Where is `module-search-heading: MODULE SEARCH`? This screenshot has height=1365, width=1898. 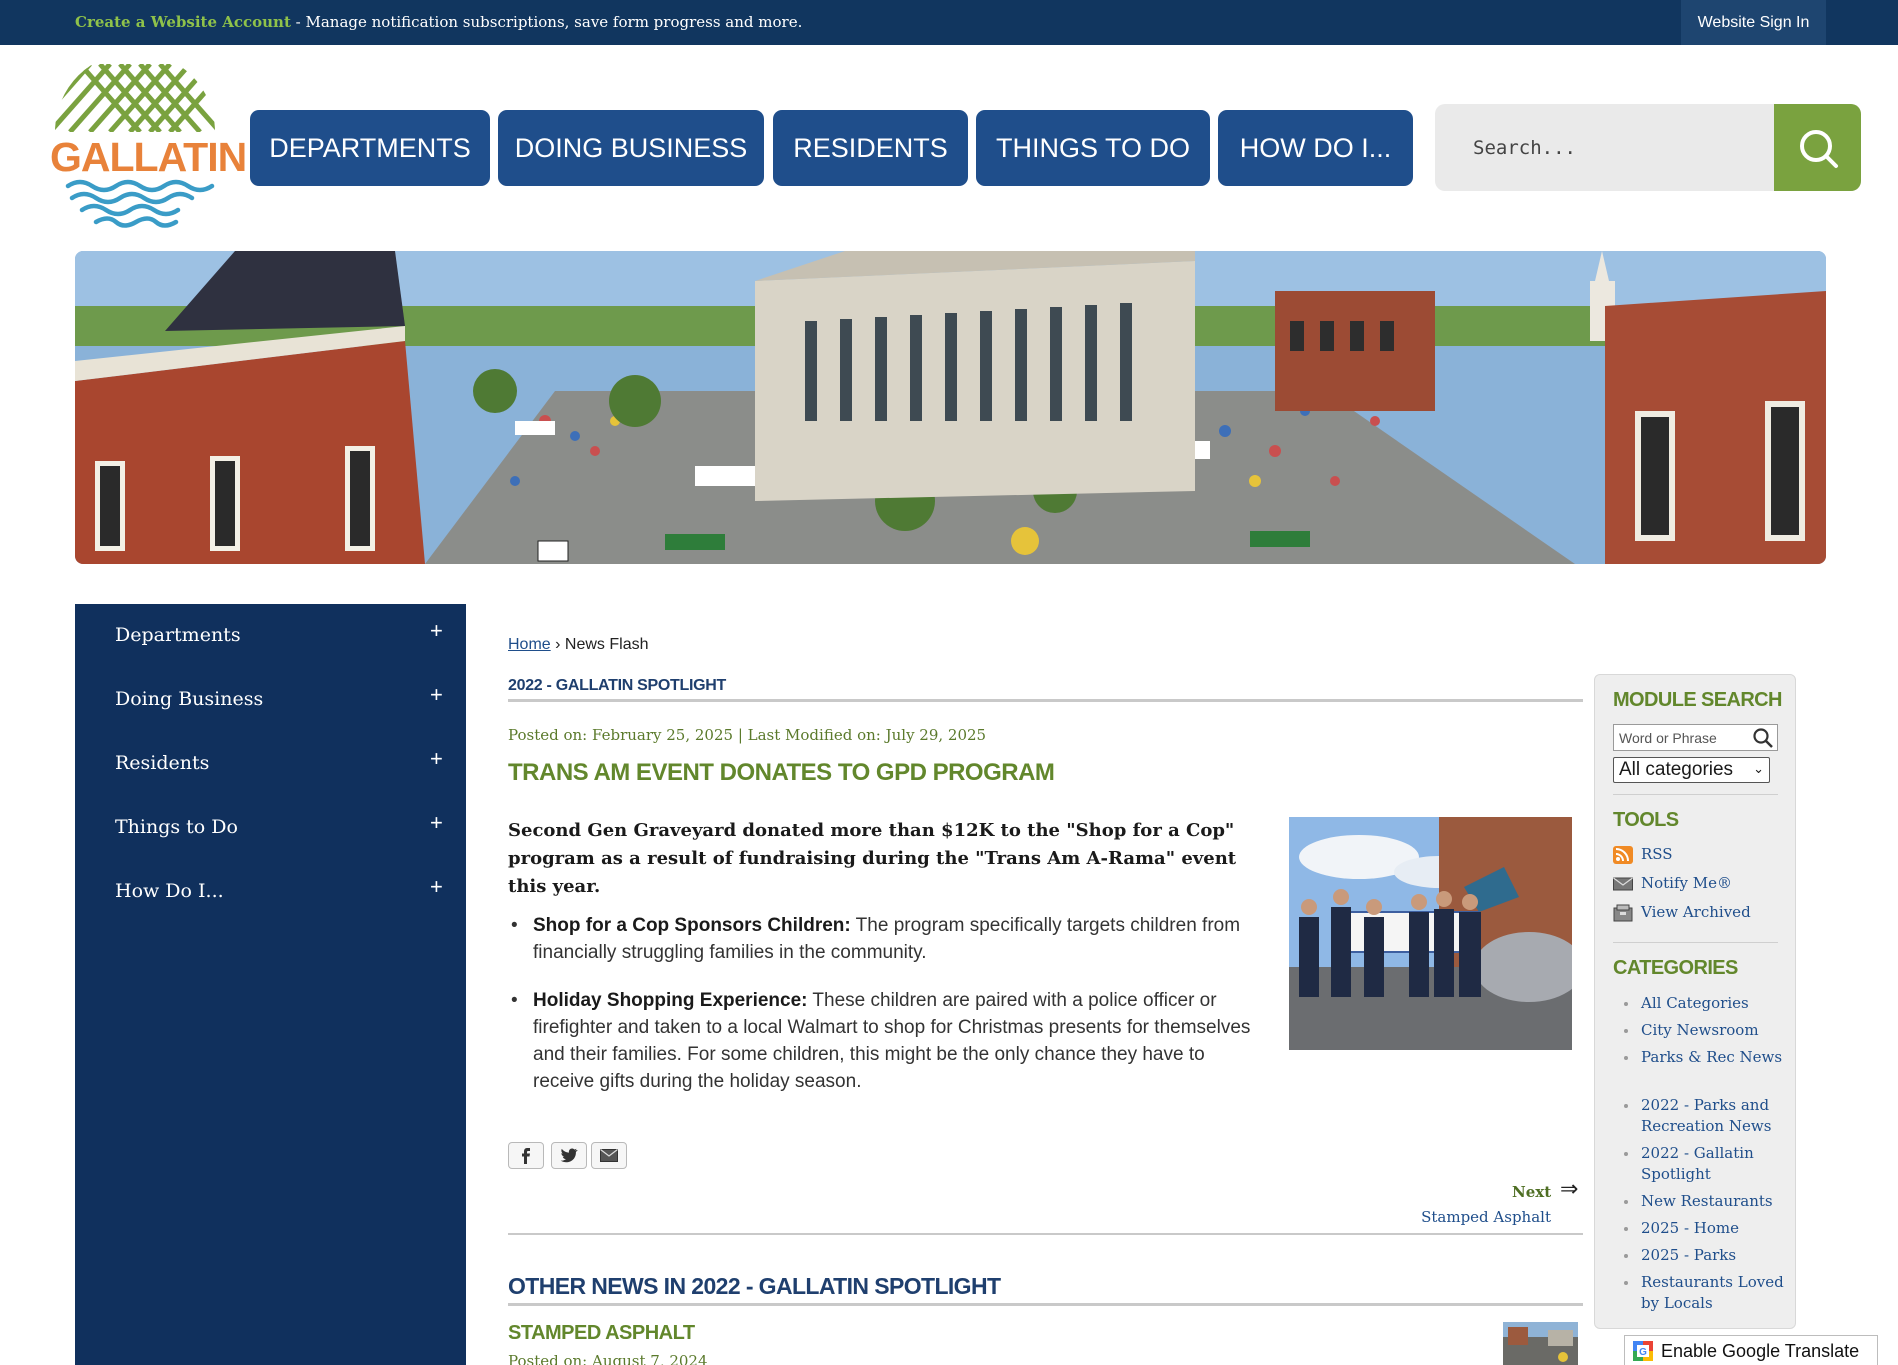
module-search-heading: MODULE SEARCH is located at coordinates (1697, 700).